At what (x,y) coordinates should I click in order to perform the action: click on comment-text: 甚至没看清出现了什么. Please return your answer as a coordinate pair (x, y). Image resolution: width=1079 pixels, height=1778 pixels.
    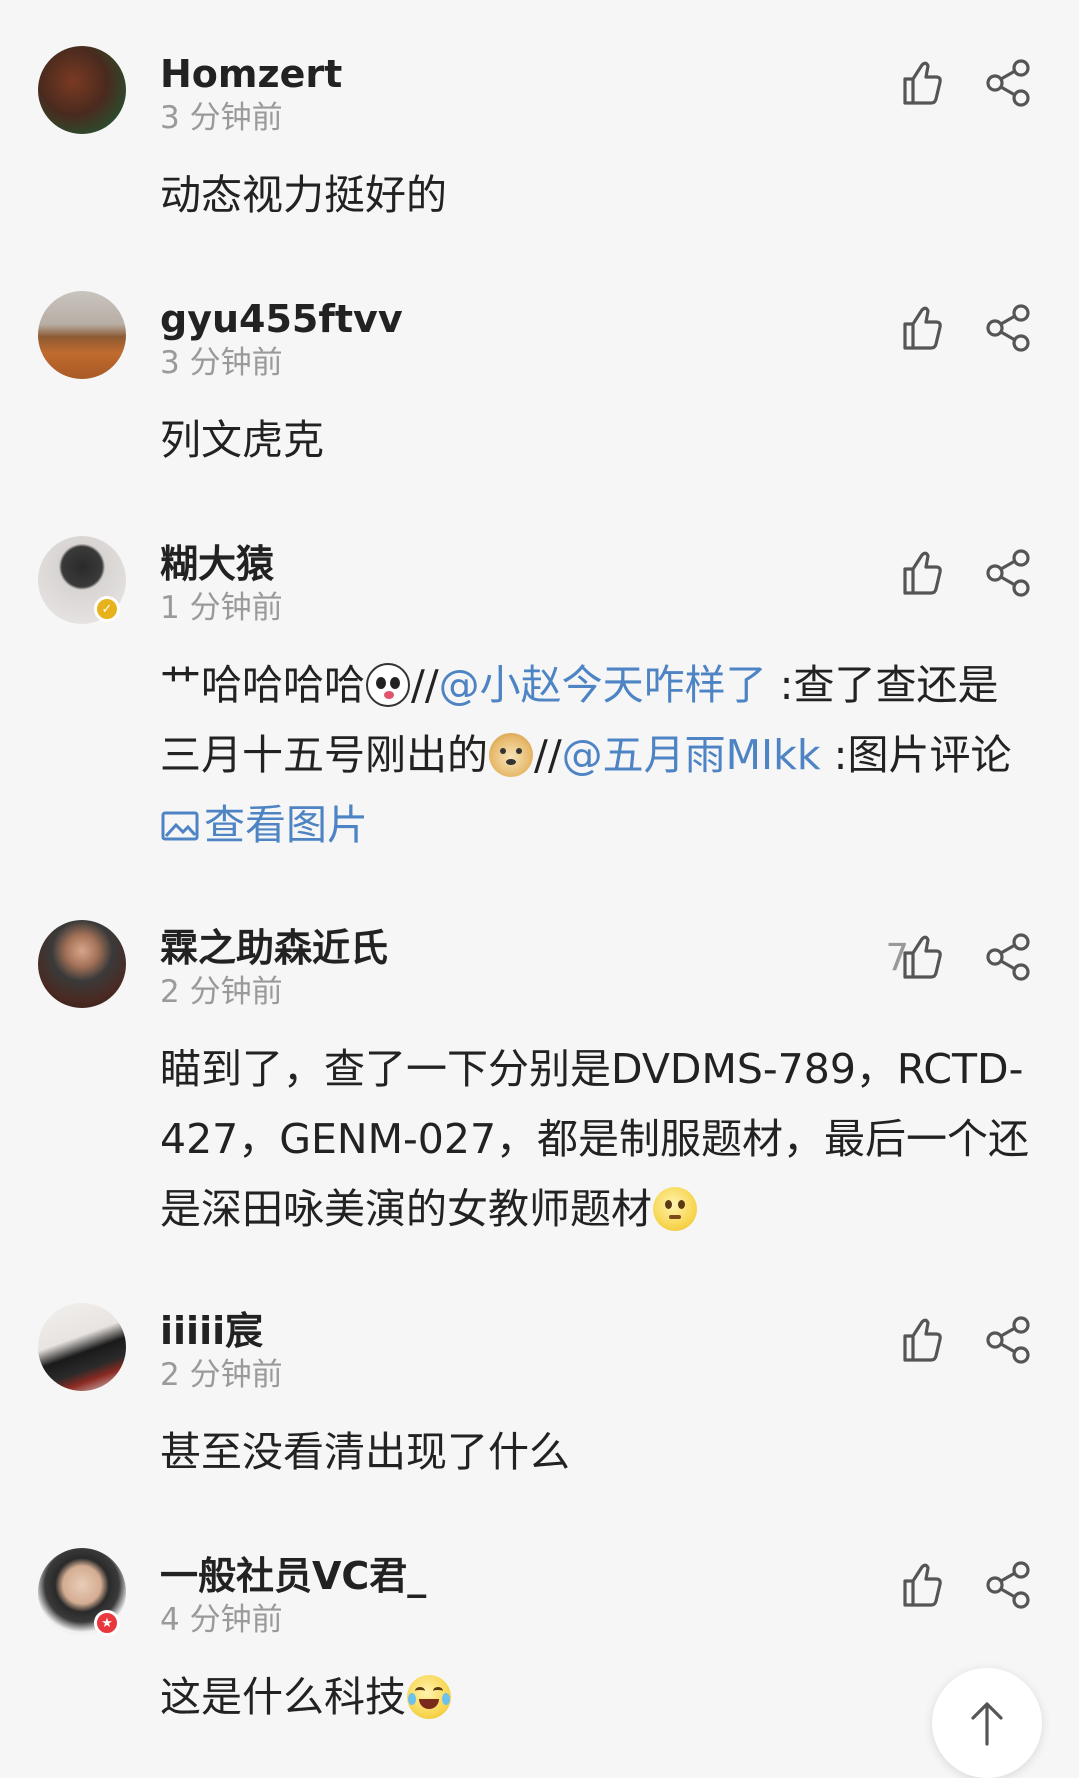
    Looking at the image, I should click on (365, 1452).